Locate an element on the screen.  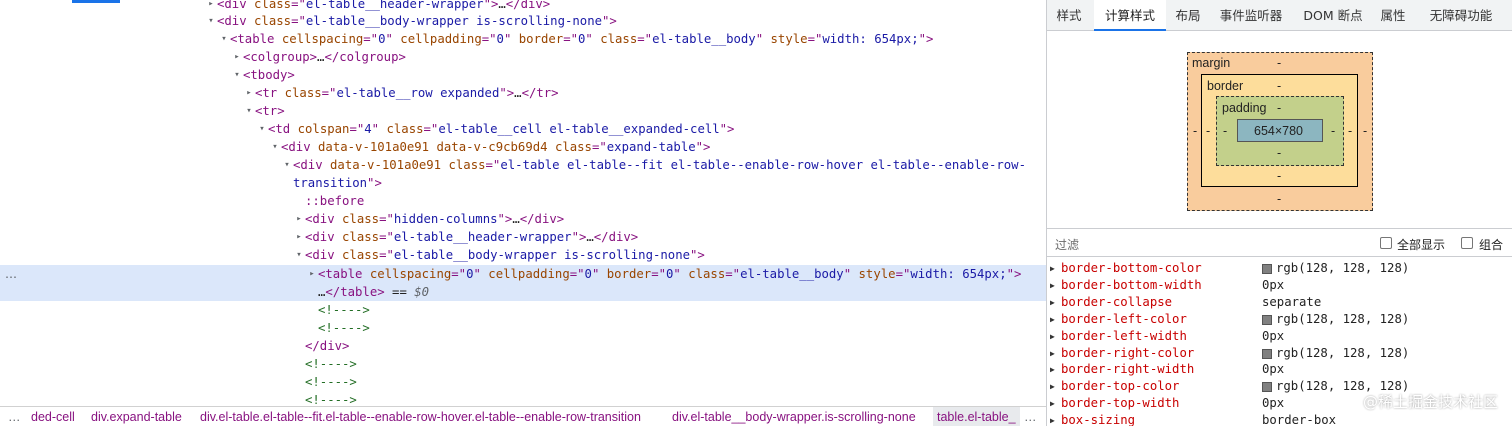
computed-property-row: ▶ border-bottom-color rgb(128, 128, 128) is located at coordinates (1279, 268).